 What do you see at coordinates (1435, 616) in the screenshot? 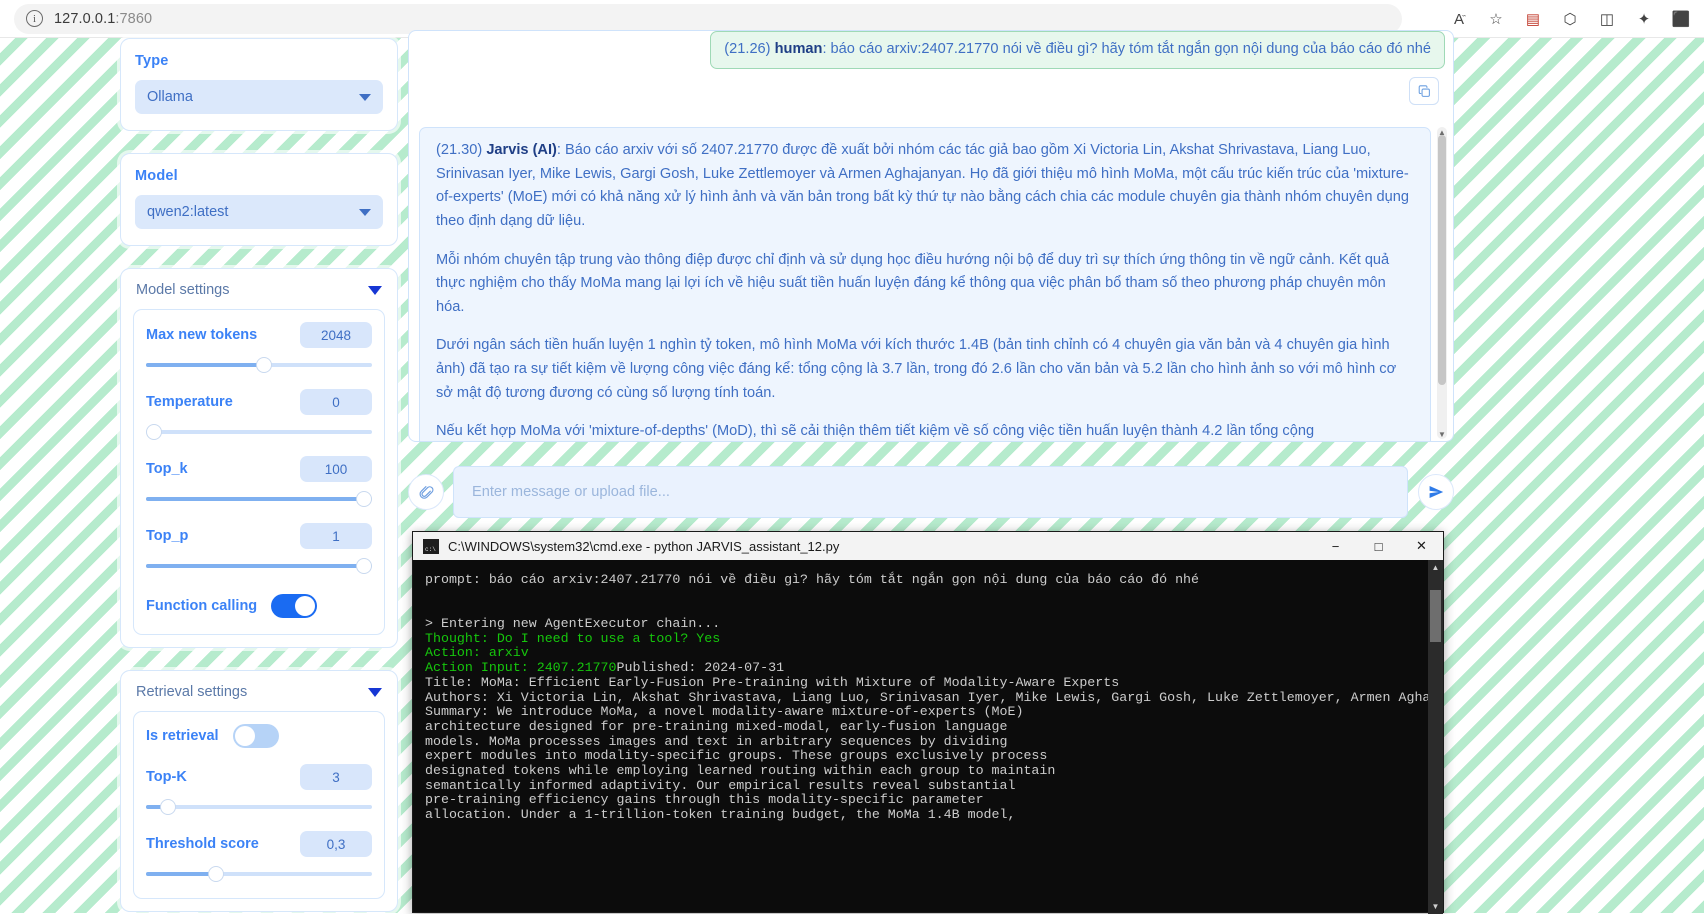
I see `terminal-scroll-thumb` at bounding box center [1435, 616].